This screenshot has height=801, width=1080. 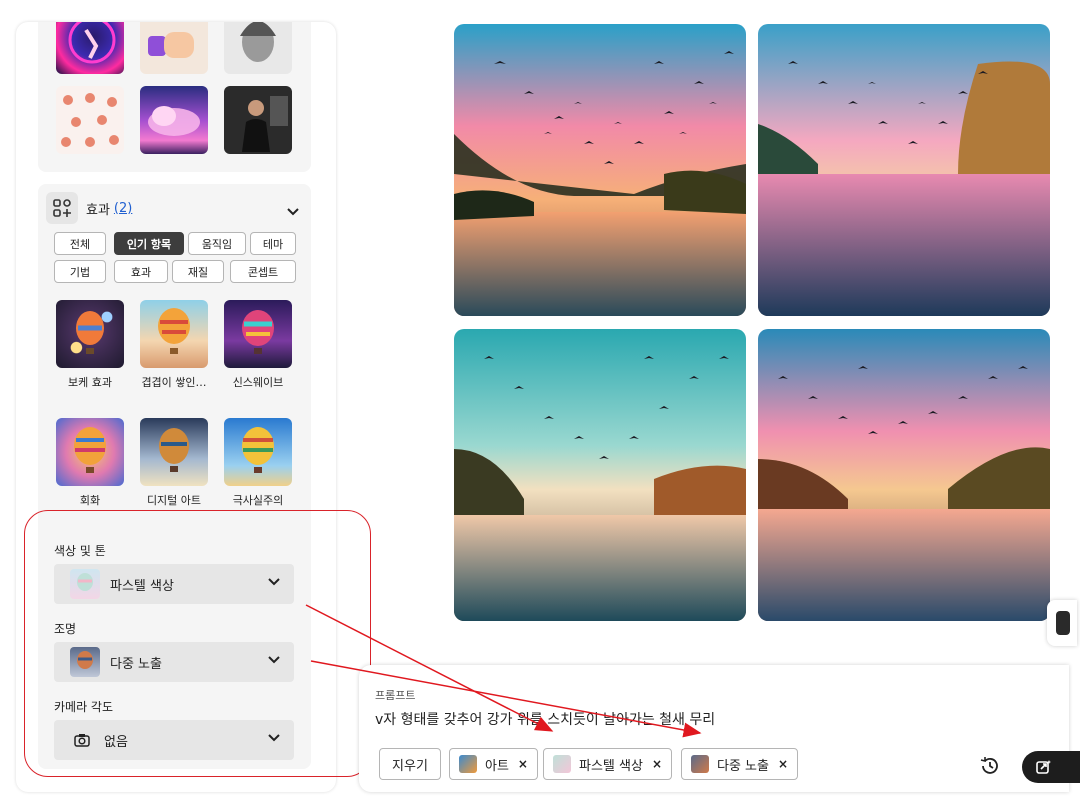 What do you see at coordinates (743, 766) in the screenshot?
I see `tag-label: 다중 노출` at bounding box center [743, 766].